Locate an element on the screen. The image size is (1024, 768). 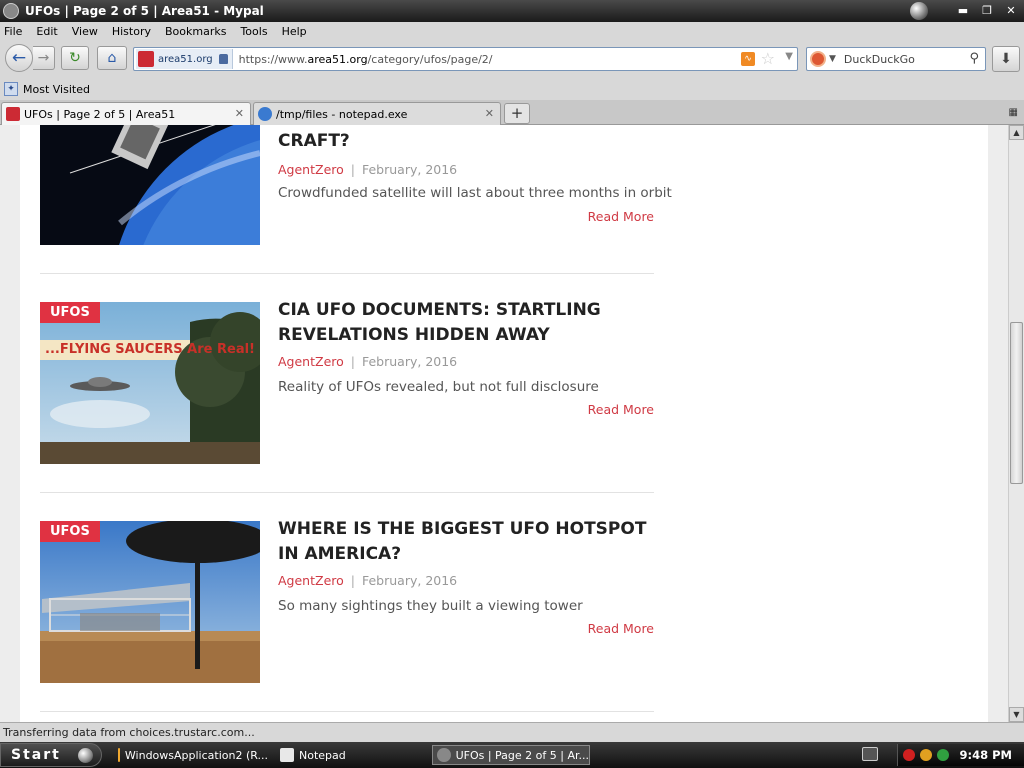
most-visited-icon: ✦ is located at coordinates (11, 89).